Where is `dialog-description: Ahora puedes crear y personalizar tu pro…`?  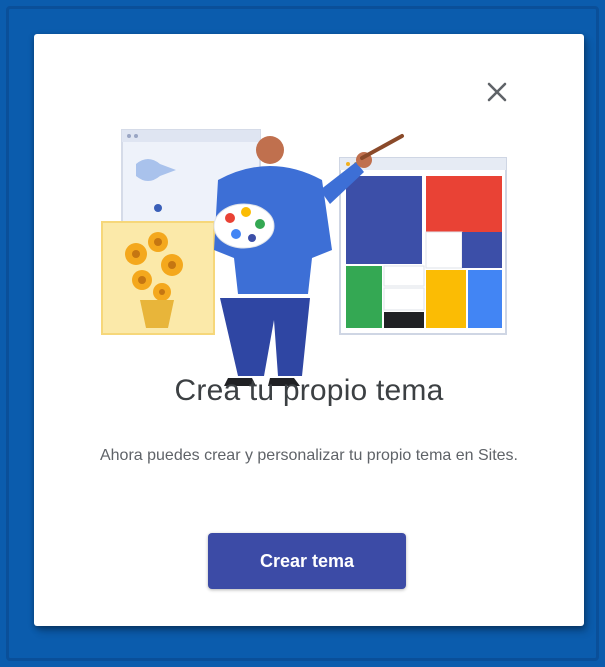
dialog-description: Ahora puedes crear y personalizar tu pro… is located at coordinates (308, 455).